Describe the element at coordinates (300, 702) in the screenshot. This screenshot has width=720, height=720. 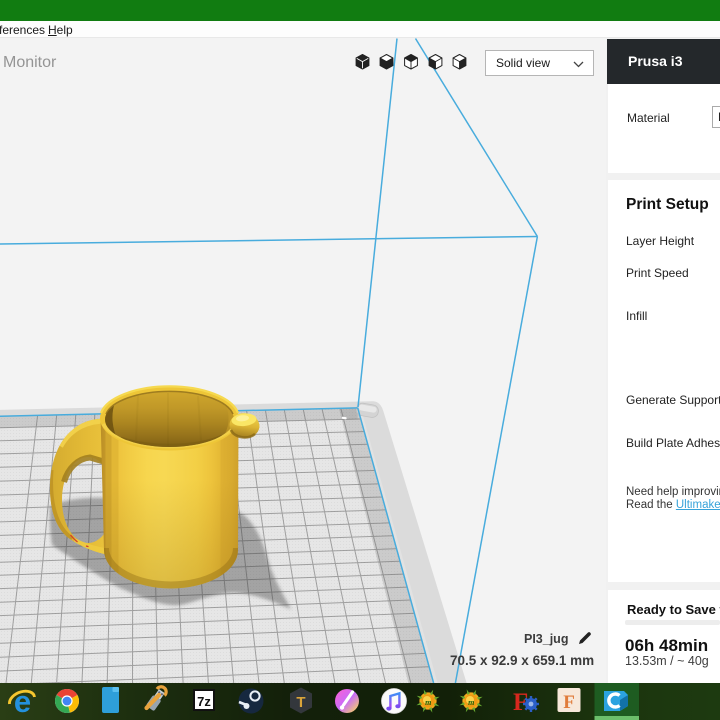
I see `svg-text: T` at that location.